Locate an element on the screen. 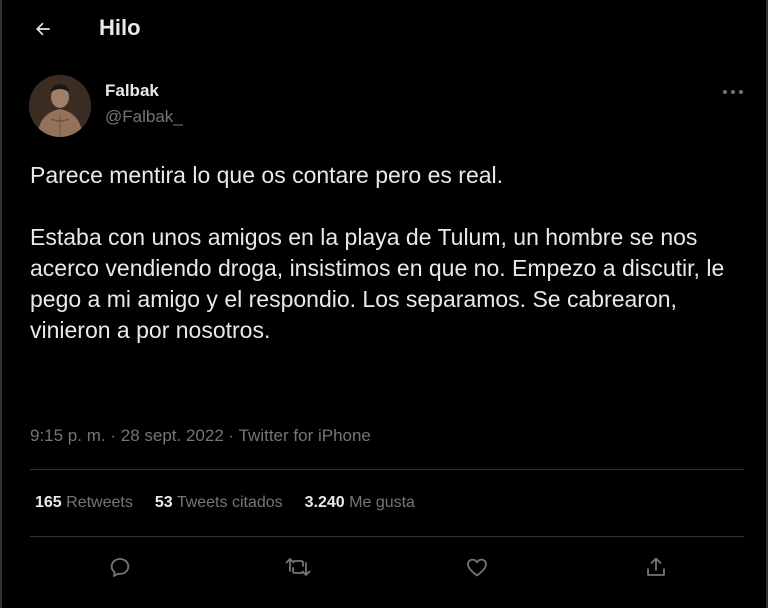 Image resolution: width=768 pixels, height=608 pixels. author-handle: @Falbak_ is located at coordinates (144, 117).